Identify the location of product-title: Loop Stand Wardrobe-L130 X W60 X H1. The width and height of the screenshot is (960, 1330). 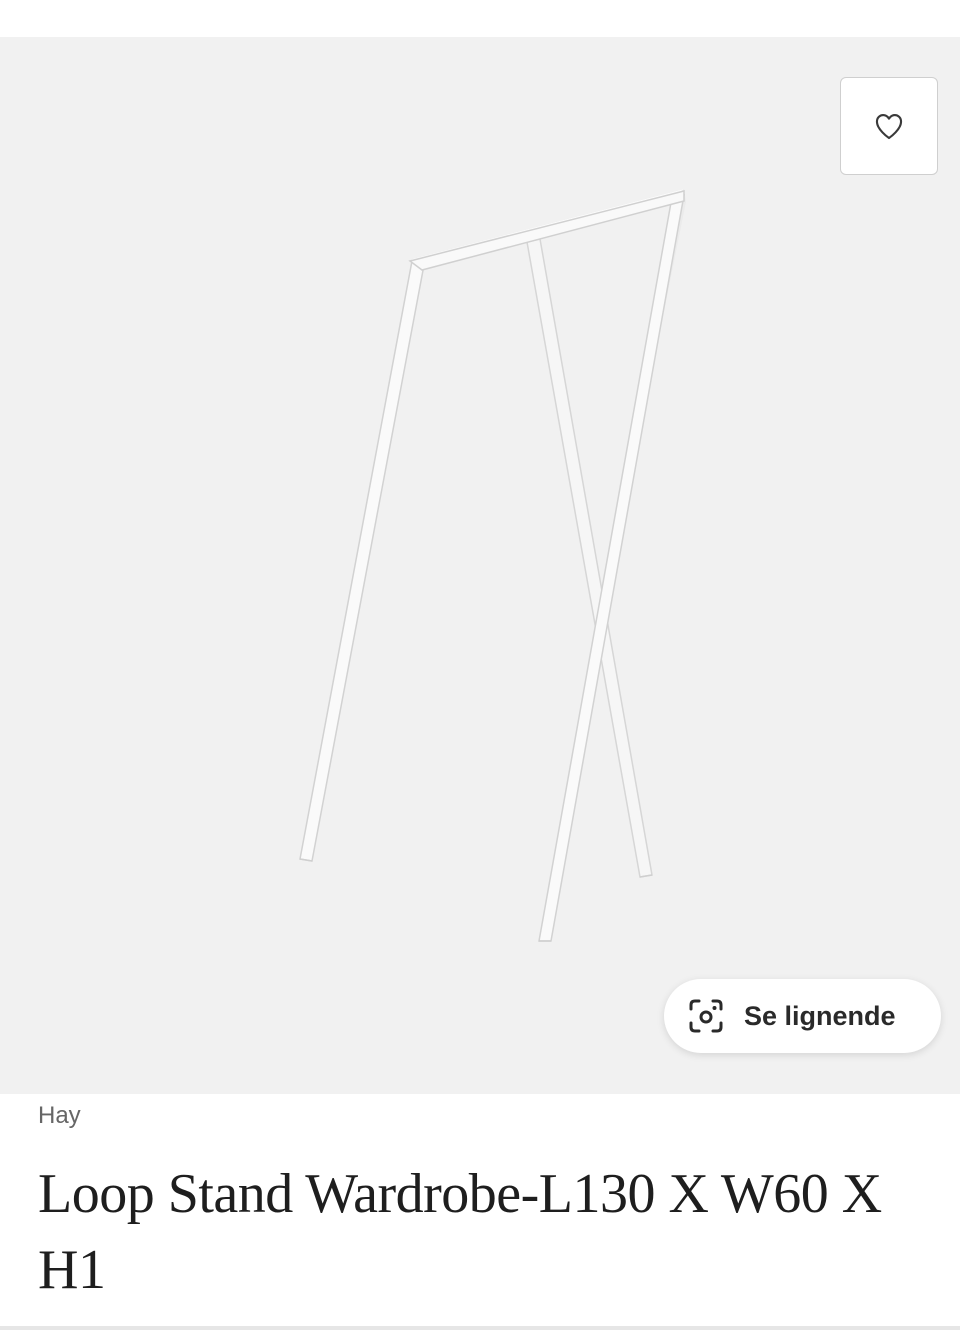
(460, 1232).